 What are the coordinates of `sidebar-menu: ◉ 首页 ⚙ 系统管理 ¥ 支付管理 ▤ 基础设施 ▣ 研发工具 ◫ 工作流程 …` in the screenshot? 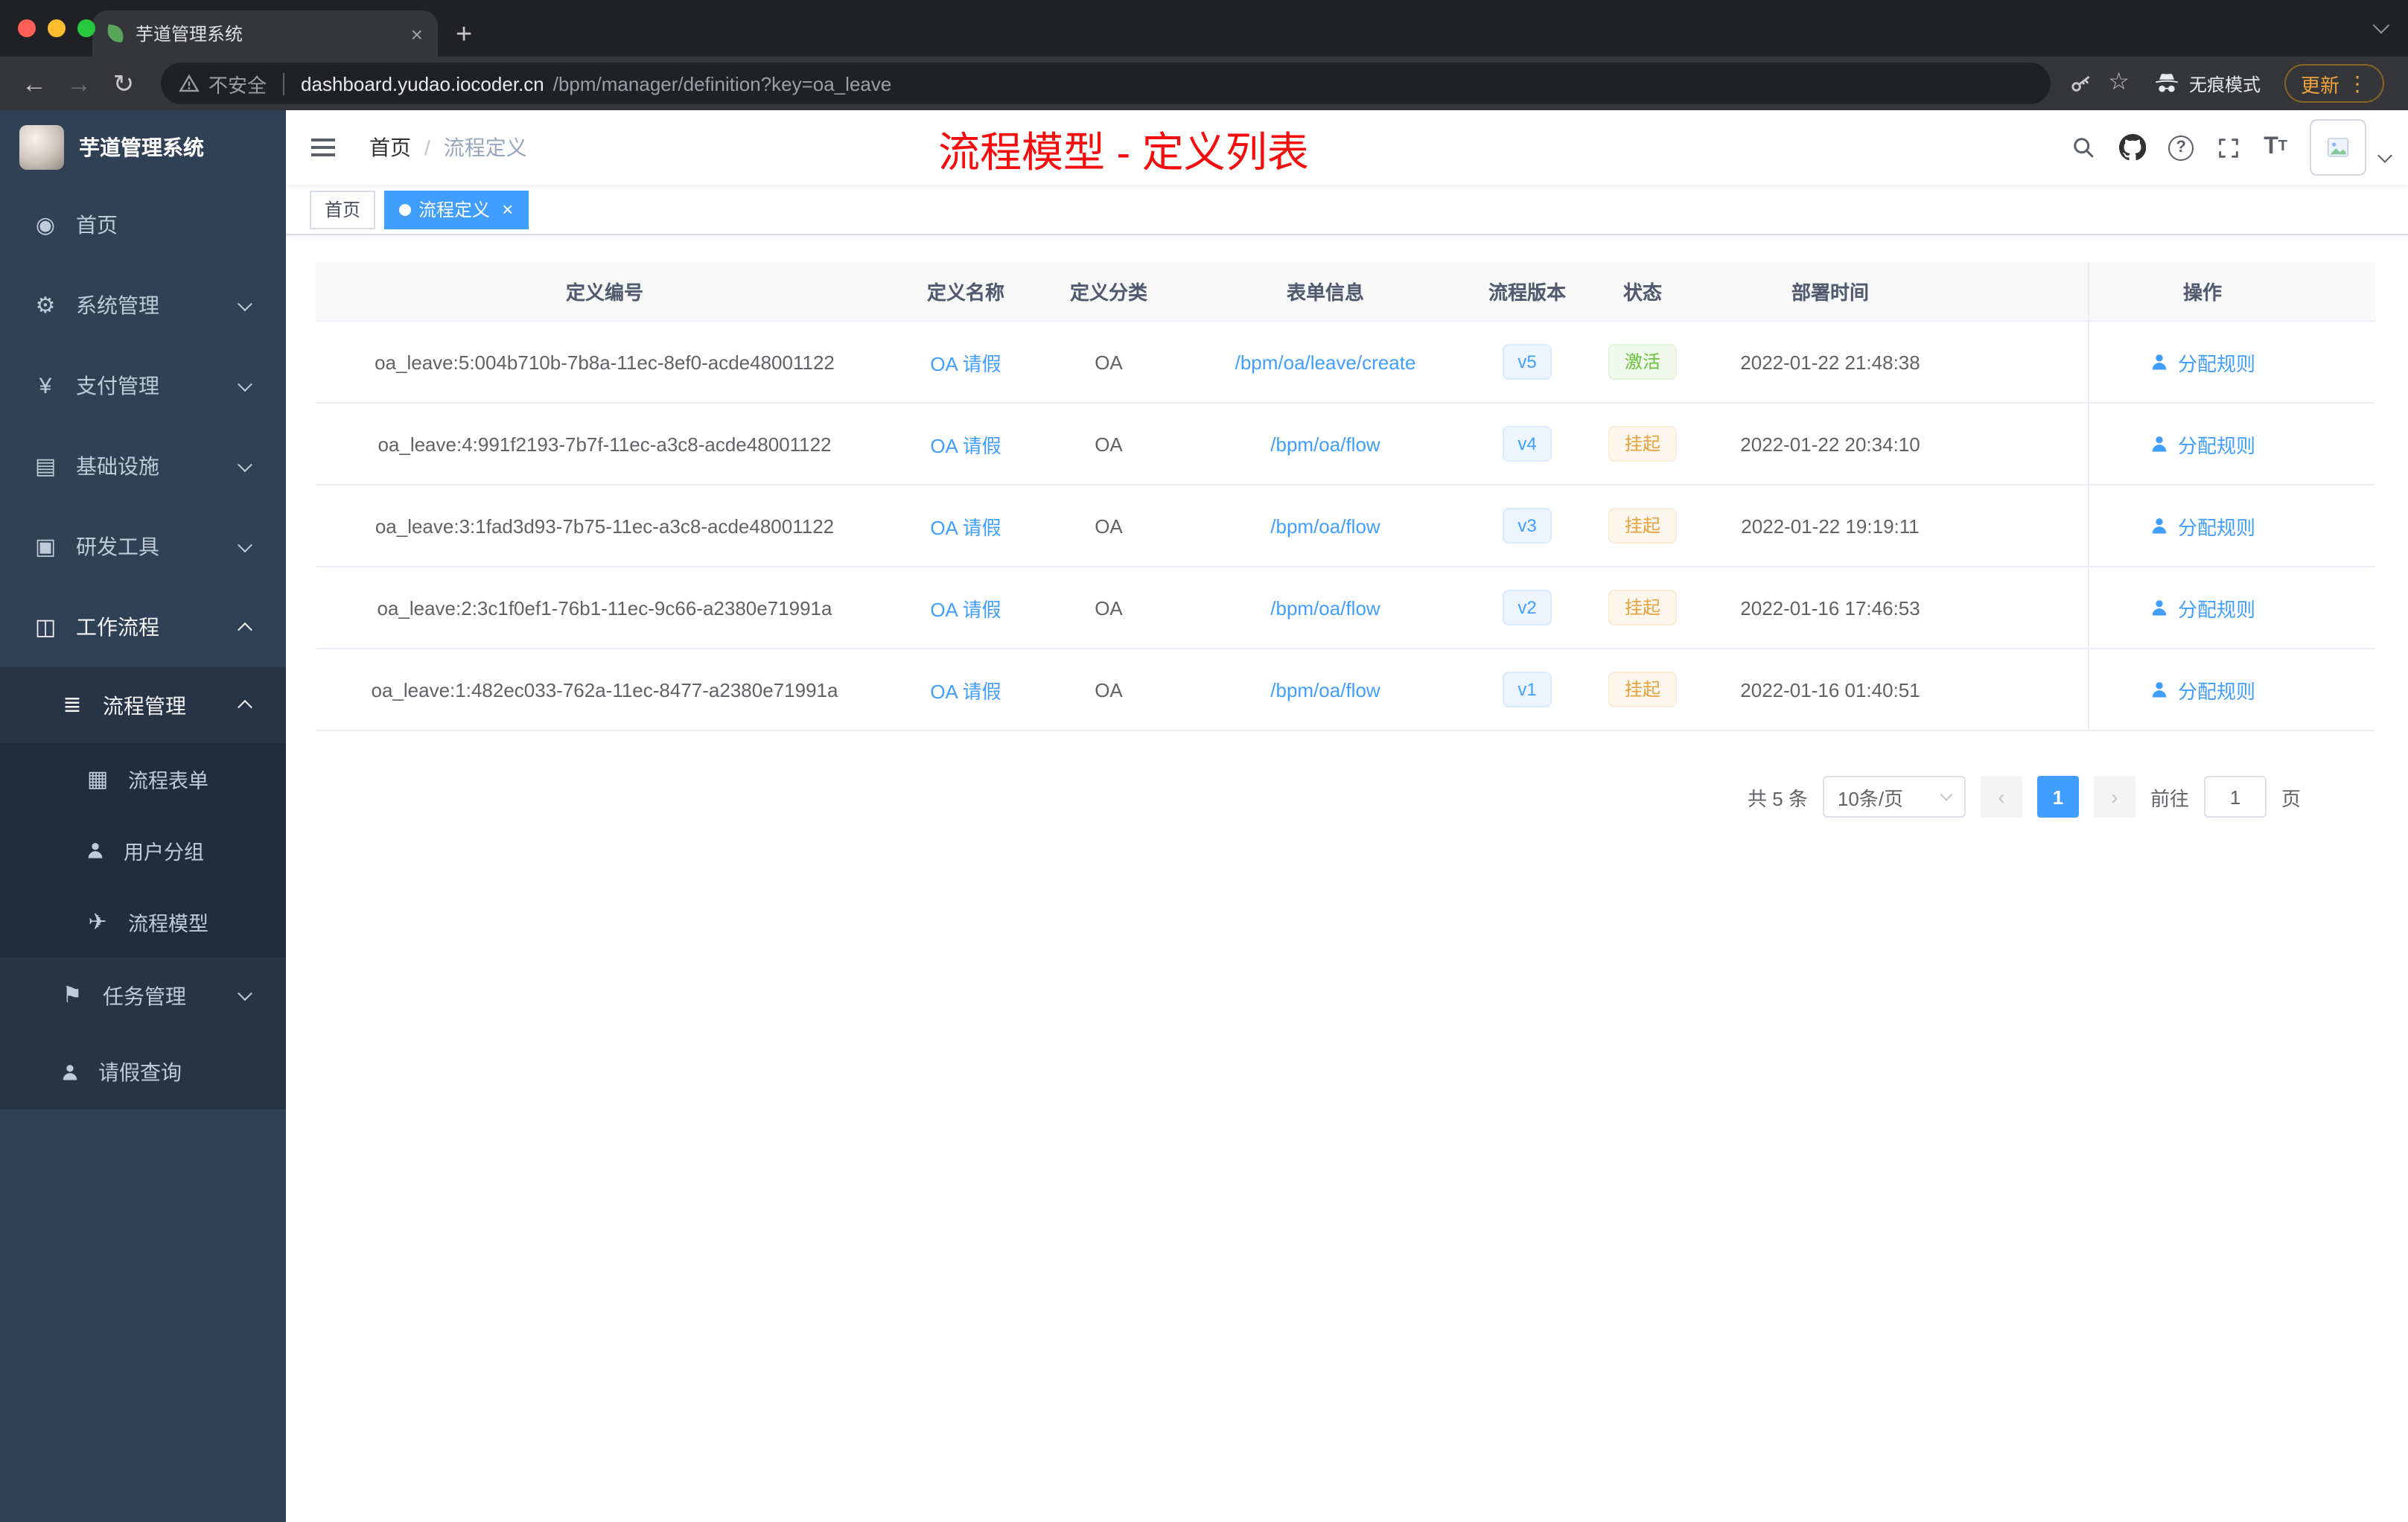 It's located at (143, 647).